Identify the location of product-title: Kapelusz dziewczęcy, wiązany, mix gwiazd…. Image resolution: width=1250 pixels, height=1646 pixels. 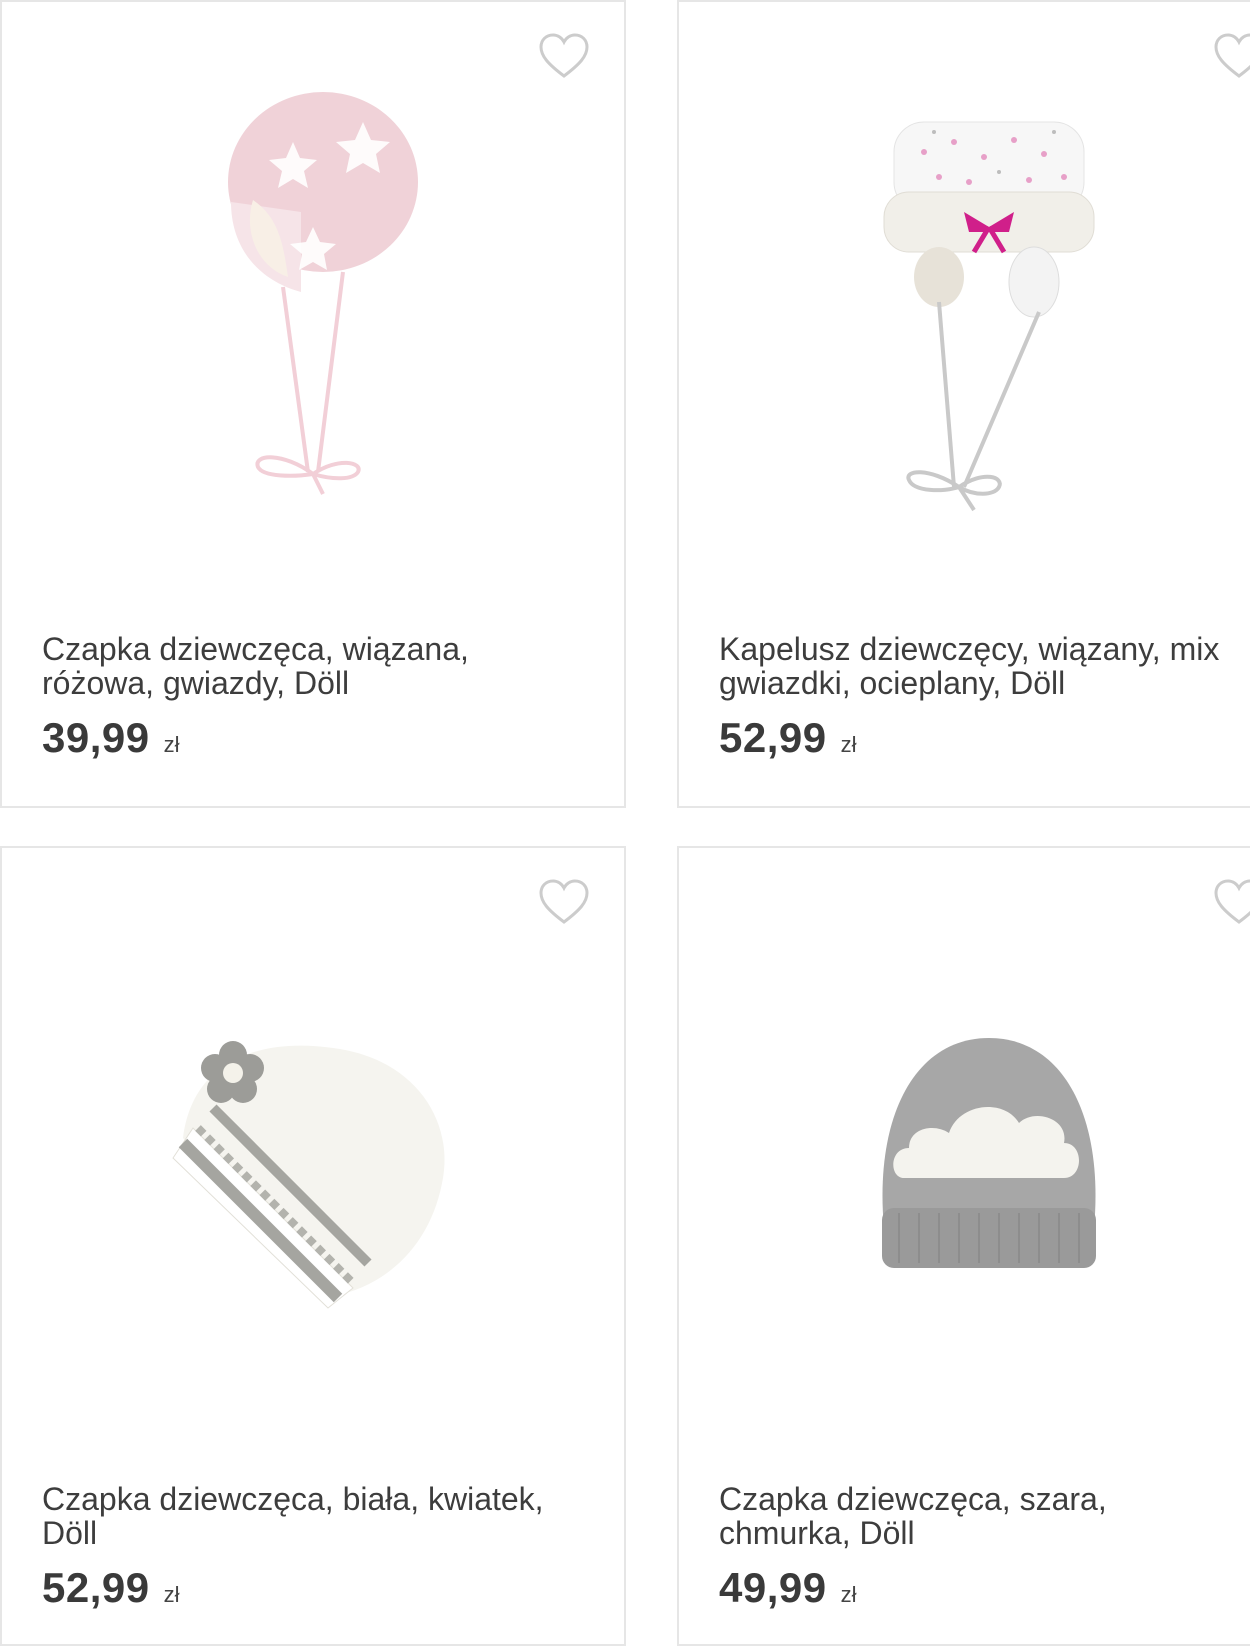
(984, 666).